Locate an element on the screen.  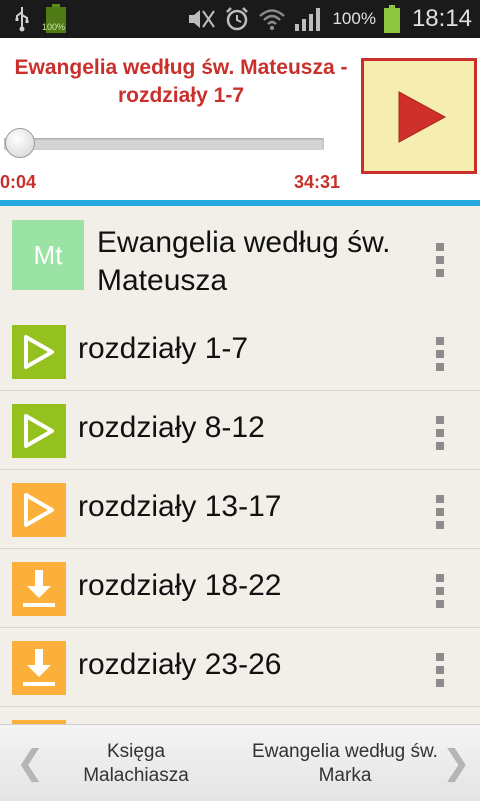
book-header: Mt Ewangelia według św. Mateusza is located at coordinates (240, 259).